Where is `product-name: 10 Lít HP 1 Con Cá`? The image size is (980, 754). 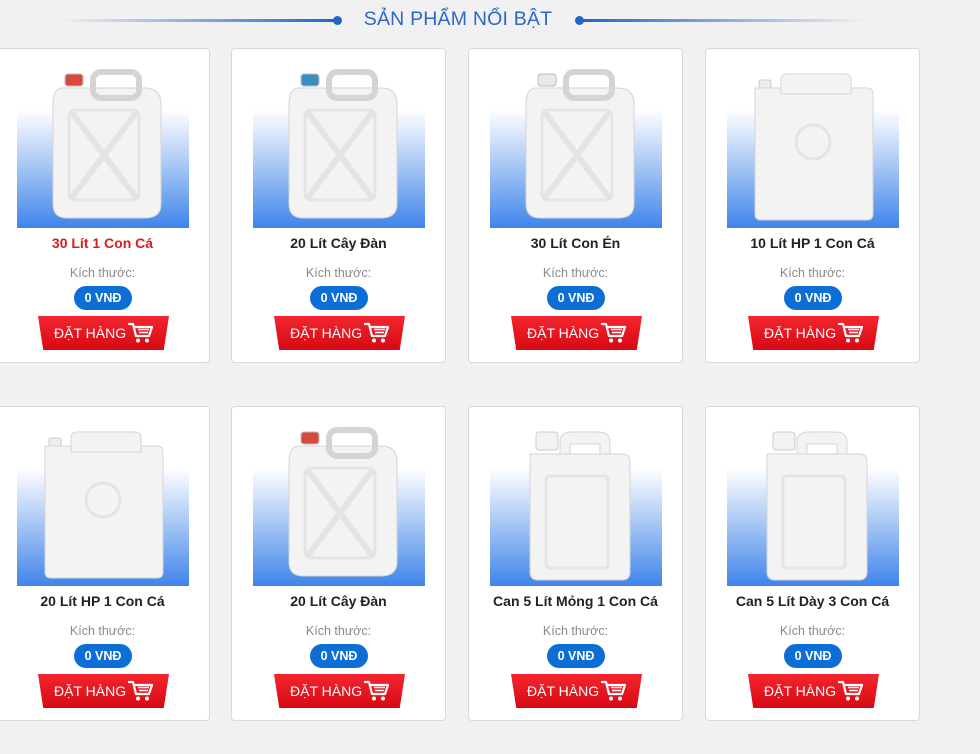
product-name: 10 Lít HP 1 Con Cá is located at coordinates (812, 243).